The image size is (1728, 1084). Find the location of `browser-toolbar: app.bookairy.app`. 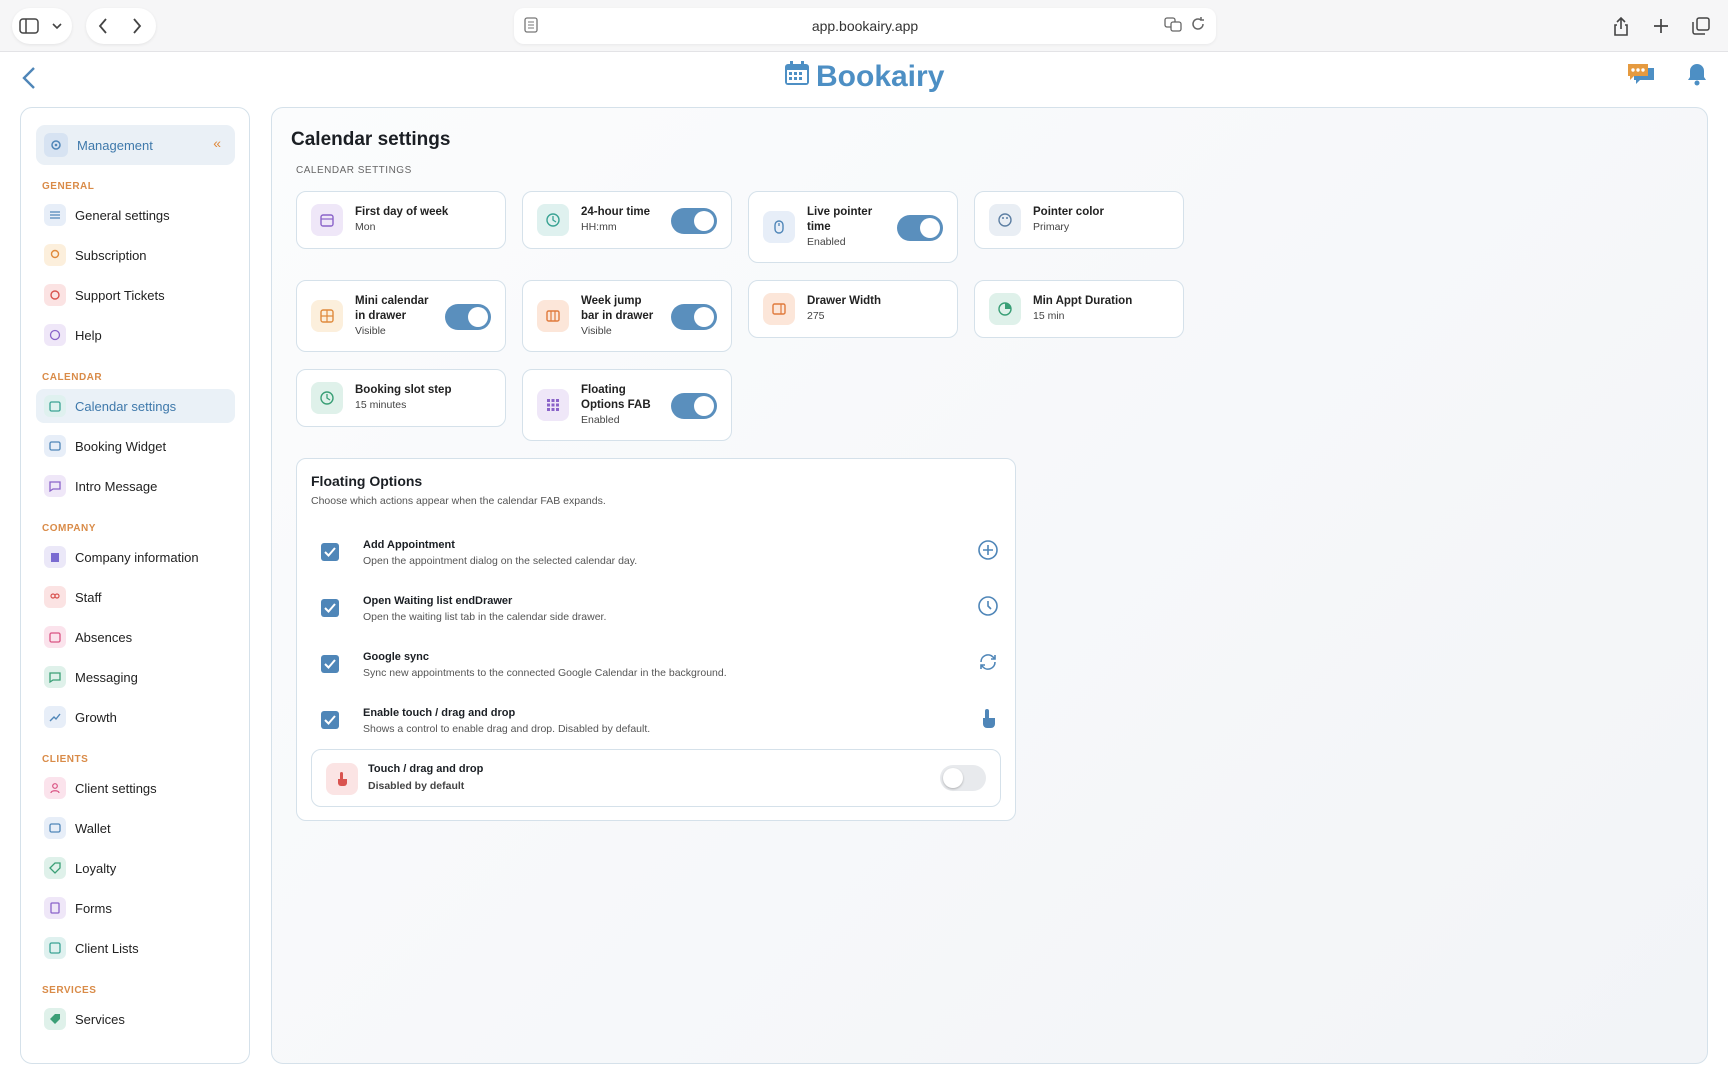

browser-toolbar: app.bookairy.app is located at coordinates (864, 26).